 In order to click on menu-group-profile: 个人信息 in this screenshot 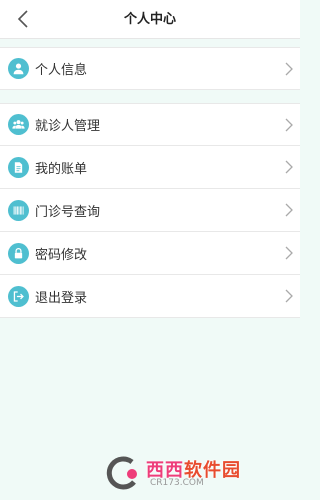, I will do `click(150, 68)`.